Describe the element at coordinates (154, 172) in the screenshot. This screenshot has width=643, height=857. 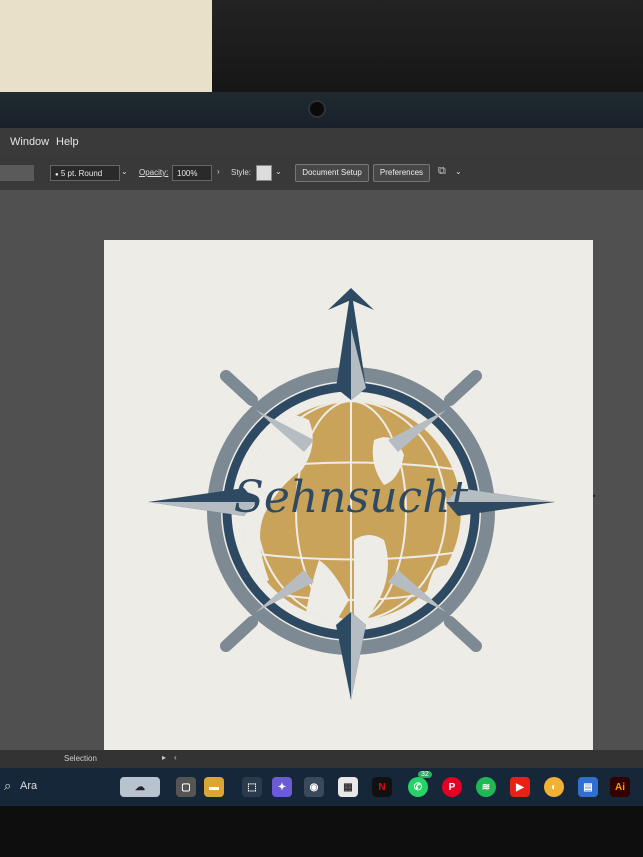
I see `opacity-label: Opacity:` at that location.